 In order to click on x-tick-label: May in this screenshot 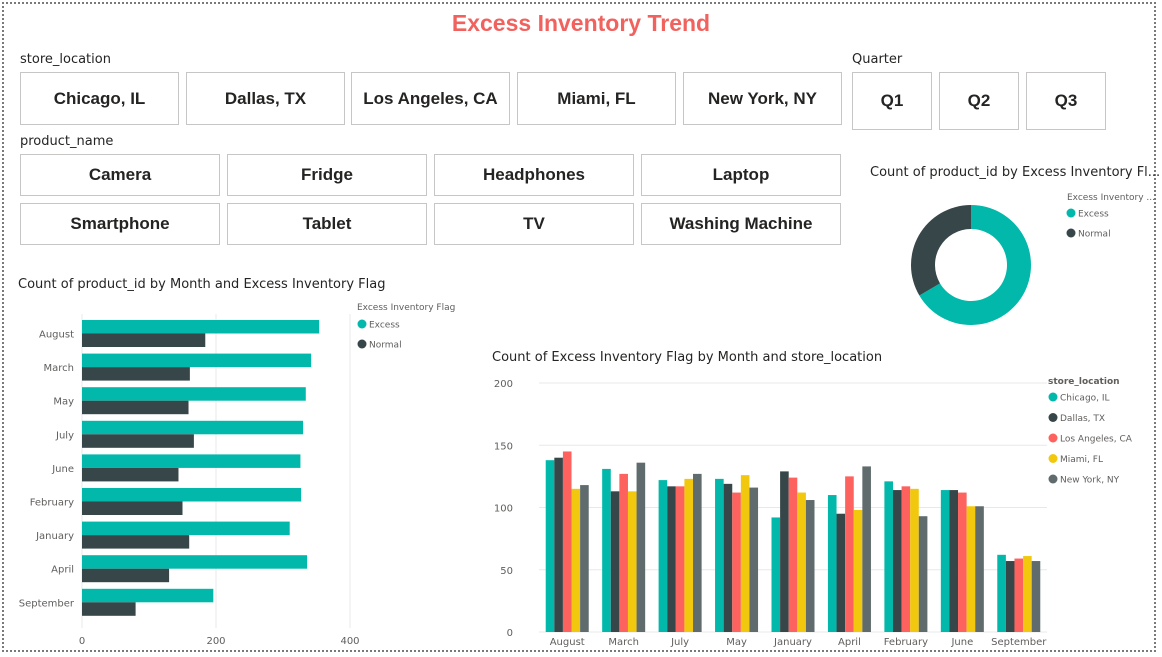, I will do `click(736, 642)`.